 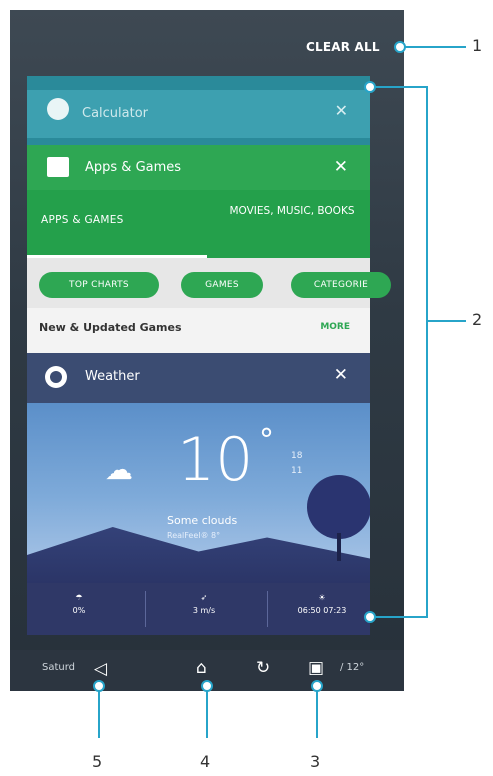 What do you see at coordinates (118, 220) in the screenshot?
I see `tab-apps-games: APPS & GAMES` at bounding box center [118, 220].